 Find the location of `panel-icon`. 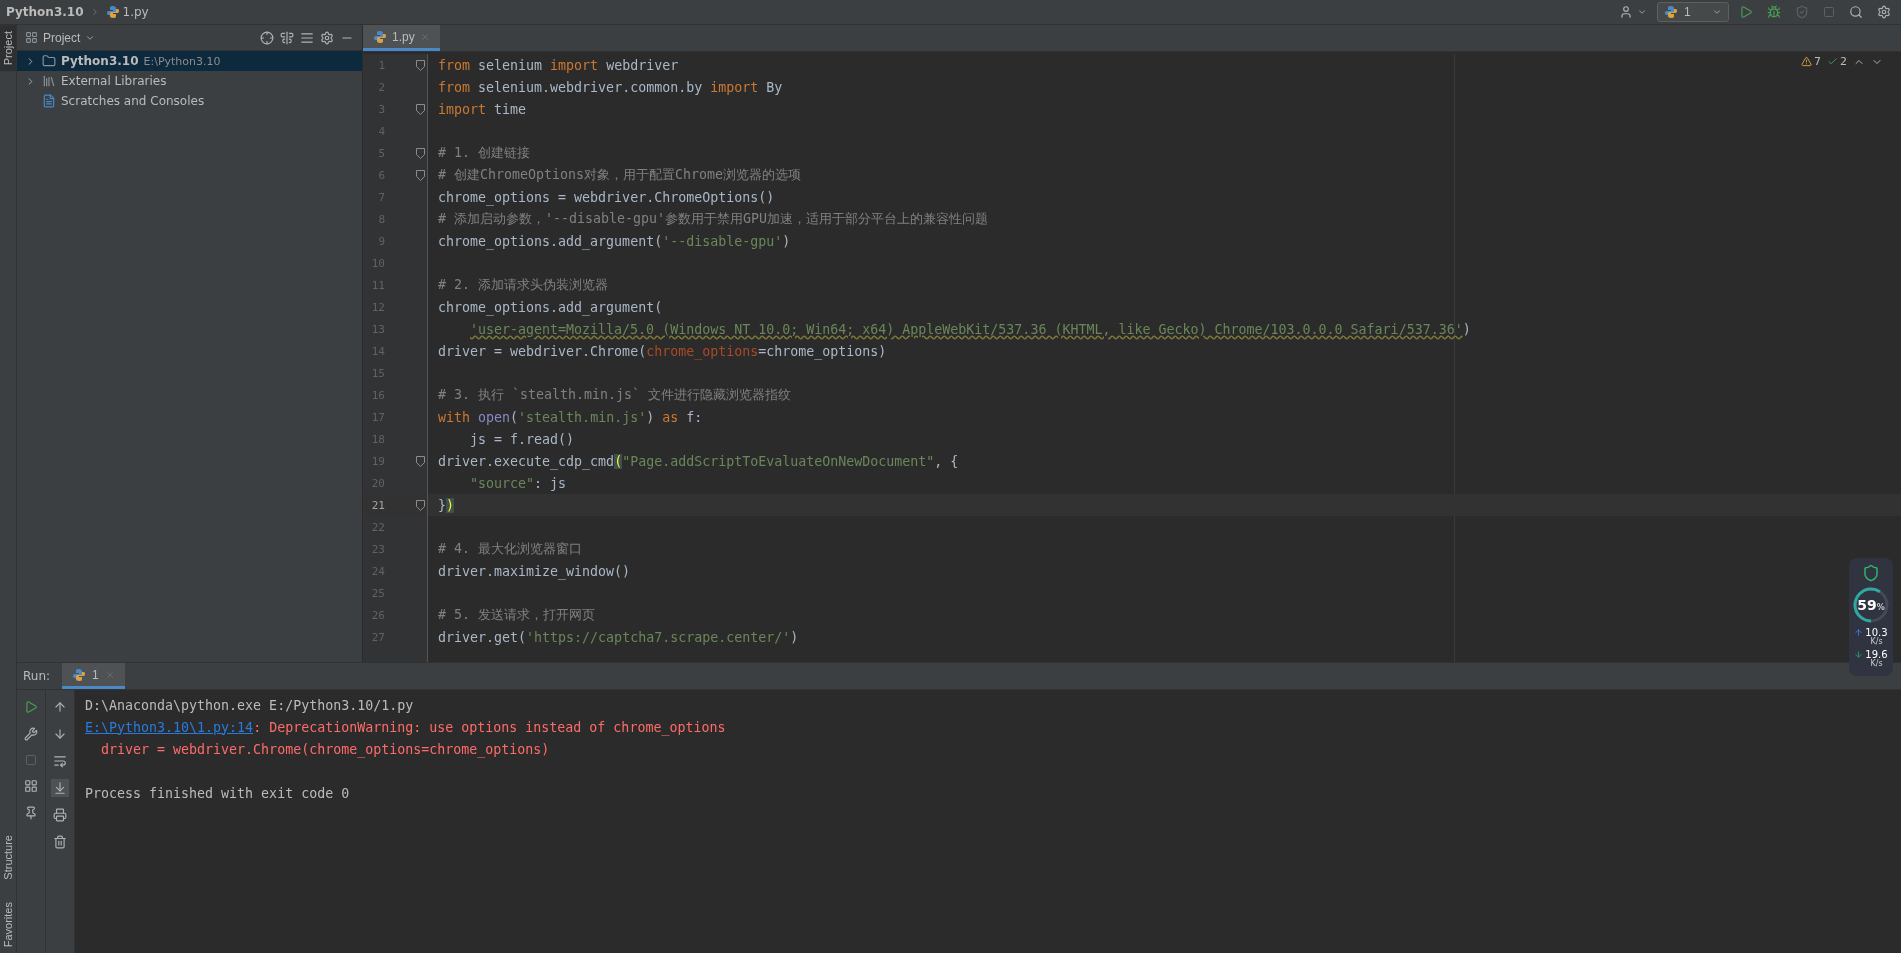

panel-icon is located at coordinates (31, 37).